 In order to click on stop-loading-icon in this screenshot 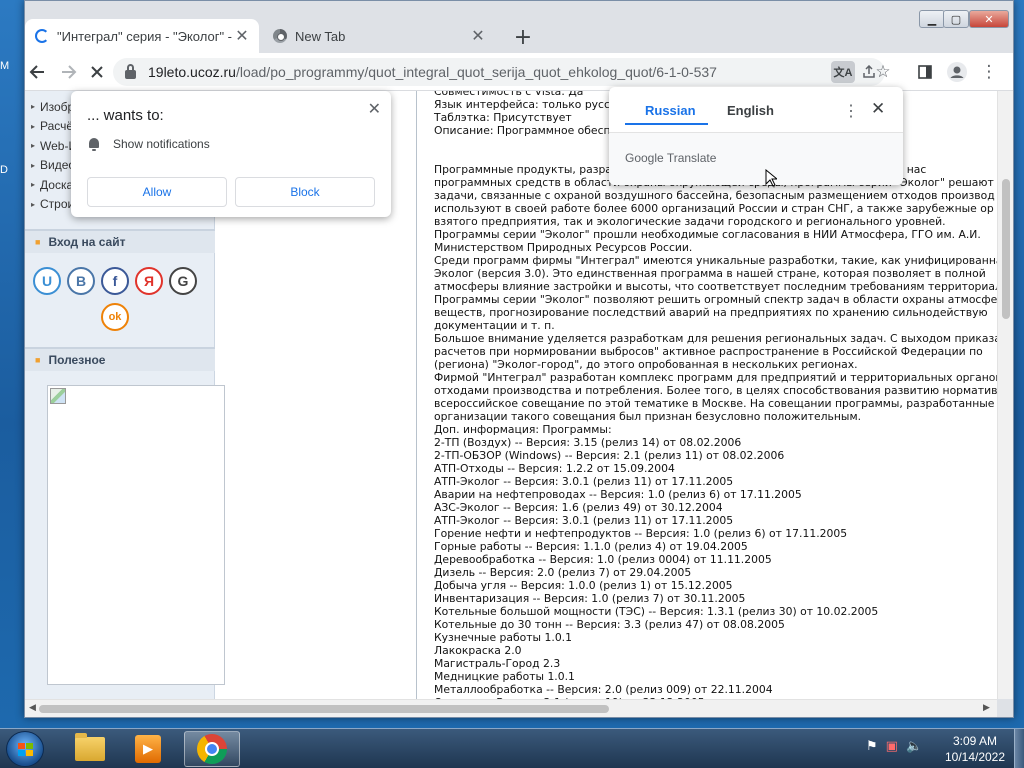, I will do `click(97, 72)`.